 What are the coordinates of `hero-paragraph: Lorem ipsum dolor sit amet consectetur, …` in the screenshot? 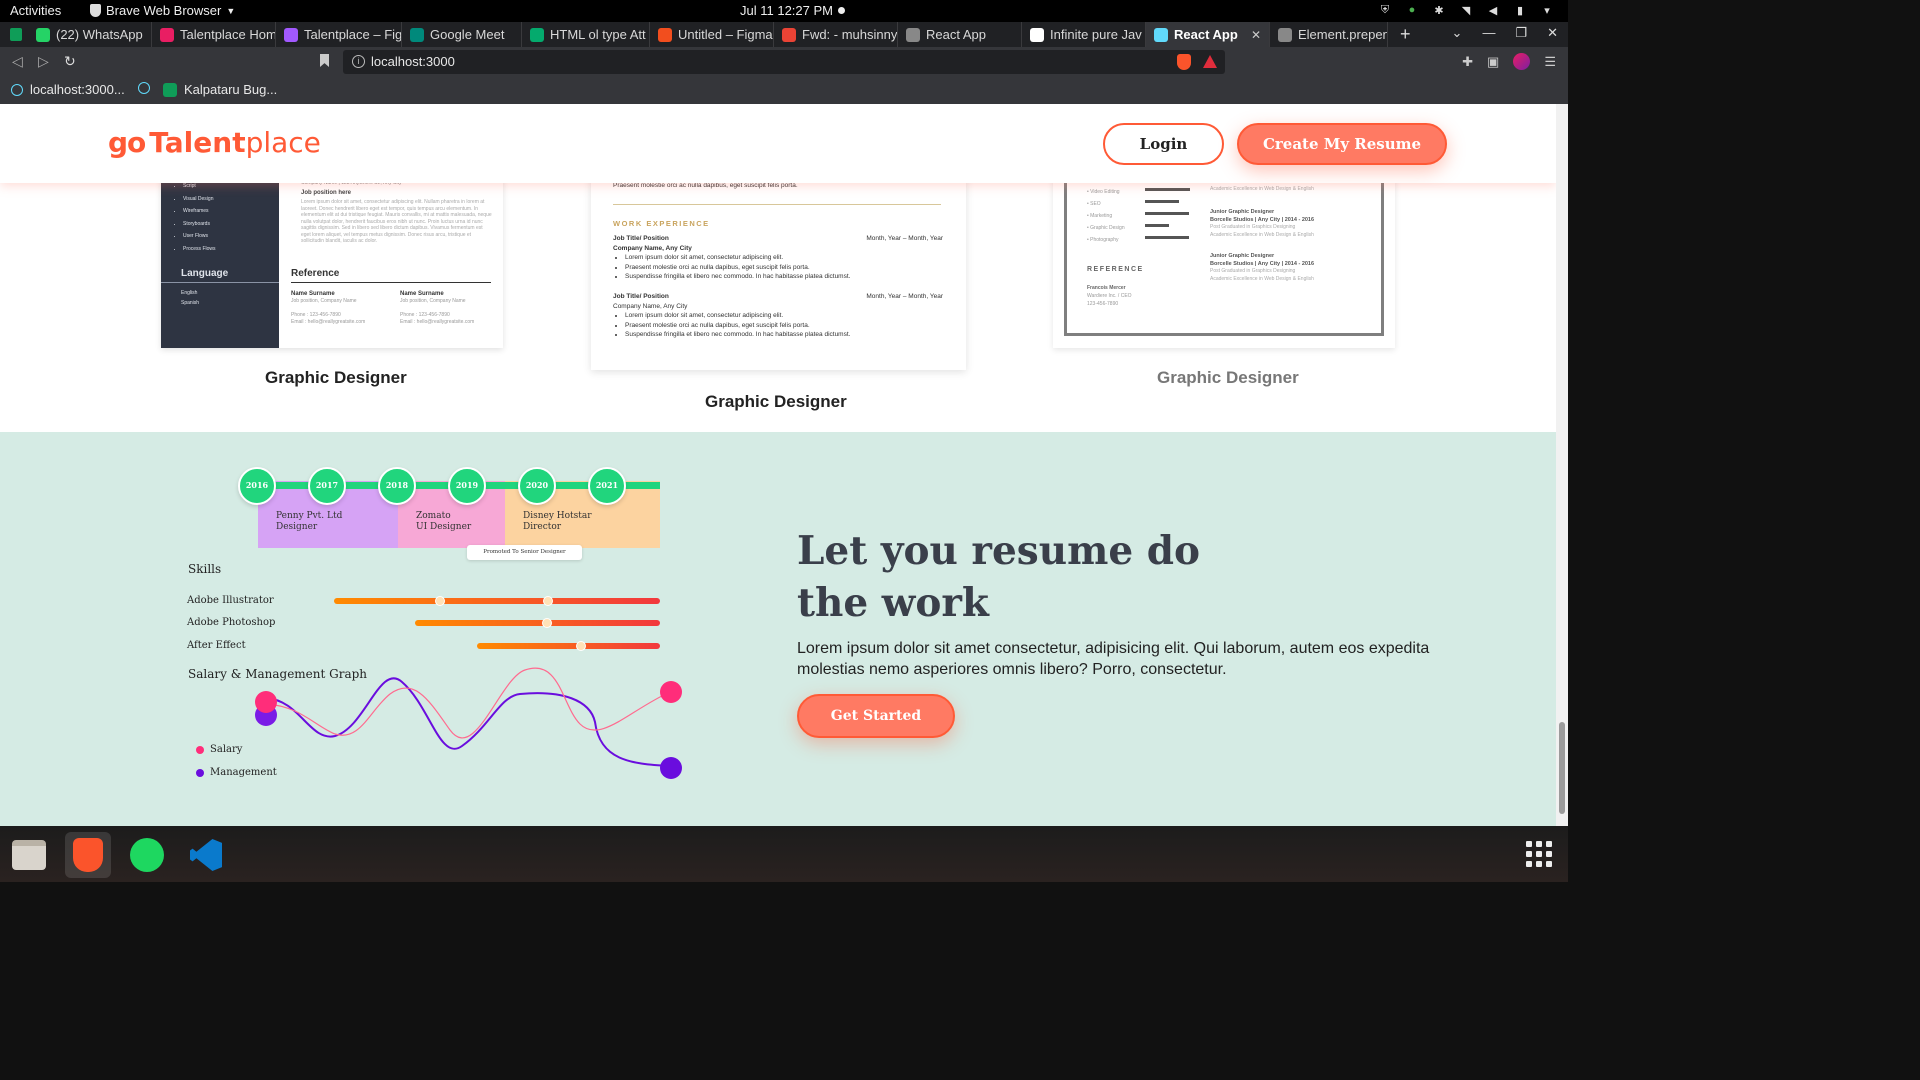 It's located at (1113, 659).